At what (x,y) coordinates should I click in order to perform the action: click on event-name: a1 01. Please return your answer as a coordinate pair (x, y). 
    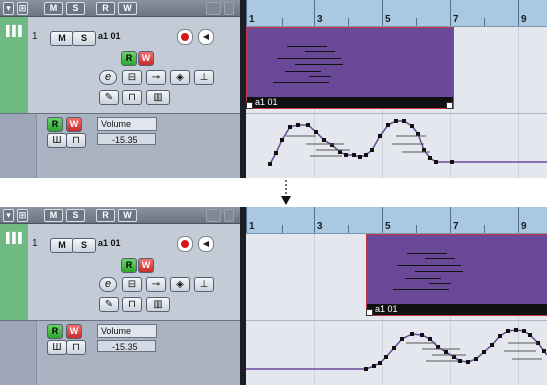
    Looking at the image, I should click on (350, 102).